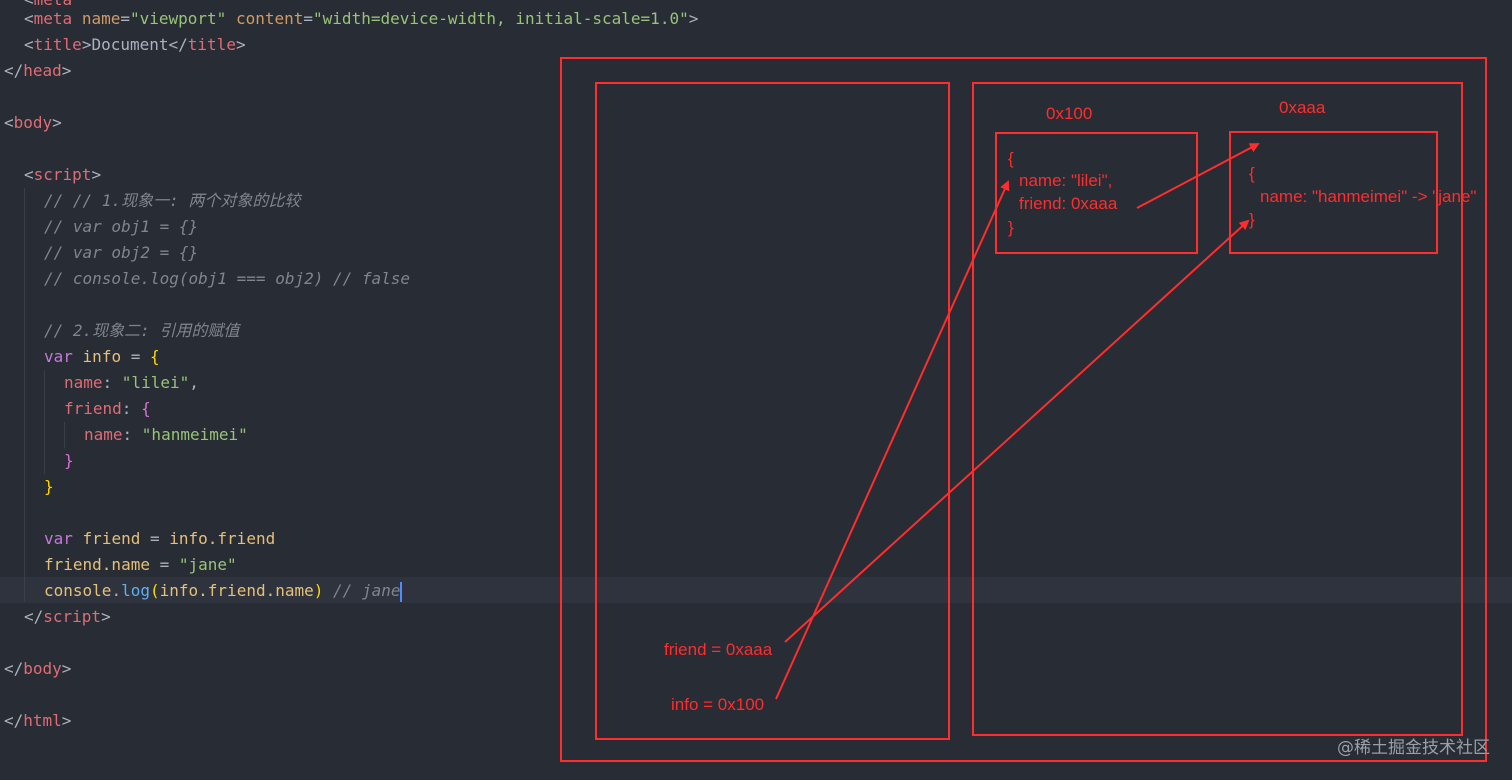  Describe the element at coordinates (1069, 113) in the screenshot. I see `address-label-info: 0x100` at that location.